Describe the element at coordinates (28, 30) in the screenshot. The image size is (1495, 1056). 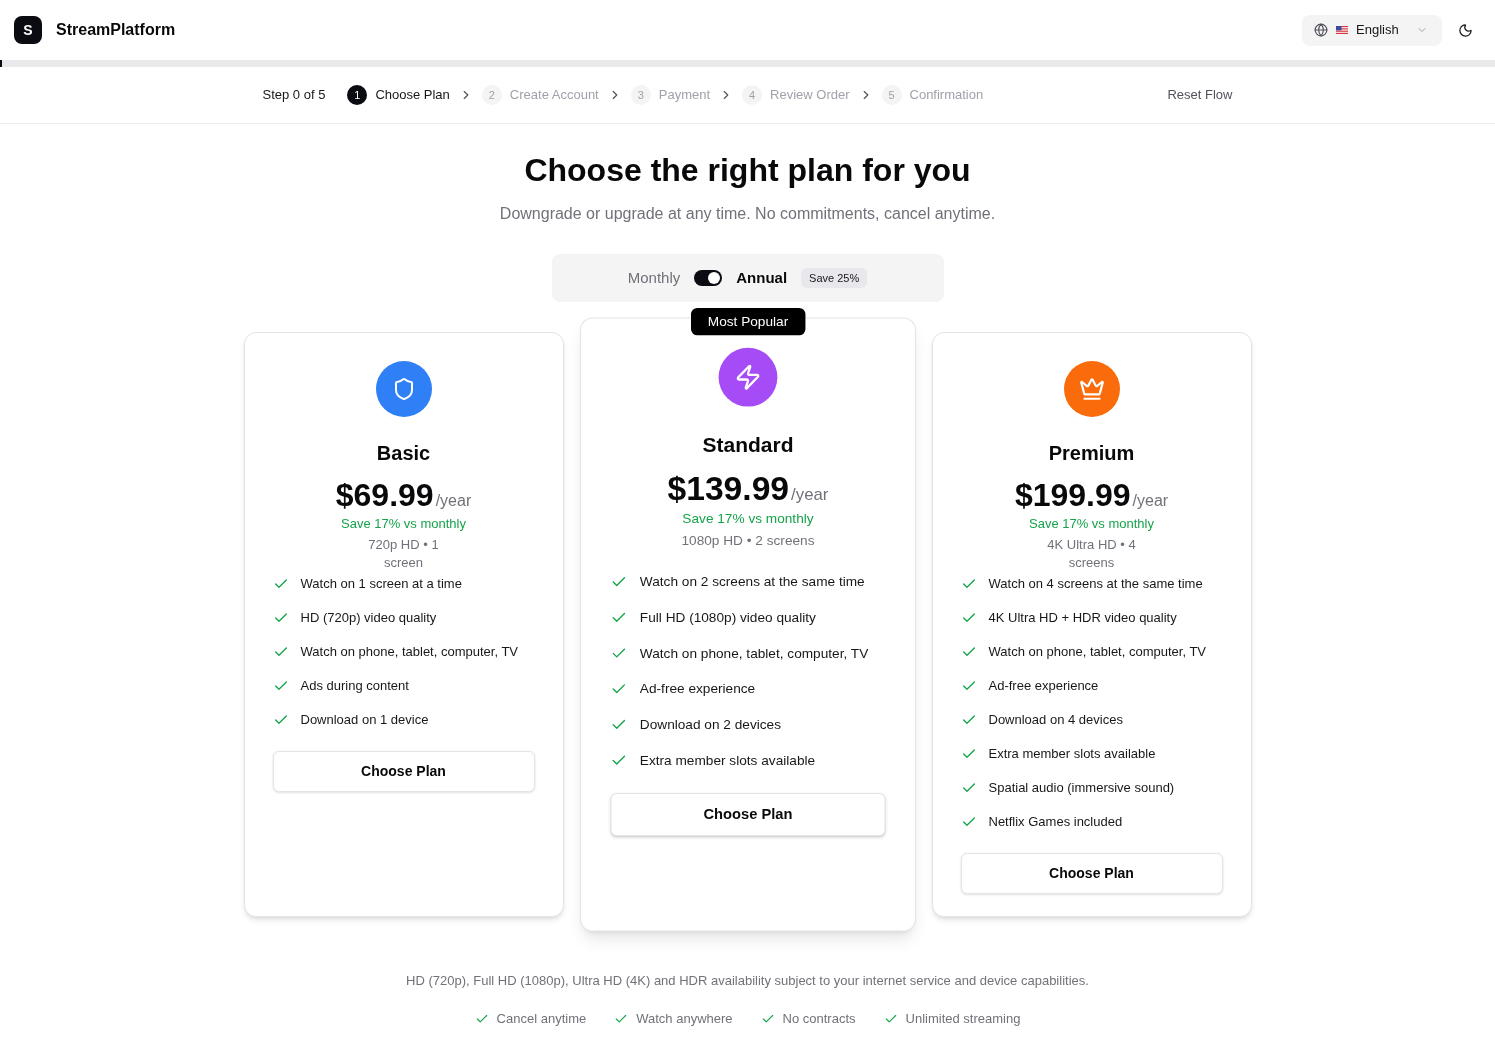
I see `logo-mark: S` at that location.